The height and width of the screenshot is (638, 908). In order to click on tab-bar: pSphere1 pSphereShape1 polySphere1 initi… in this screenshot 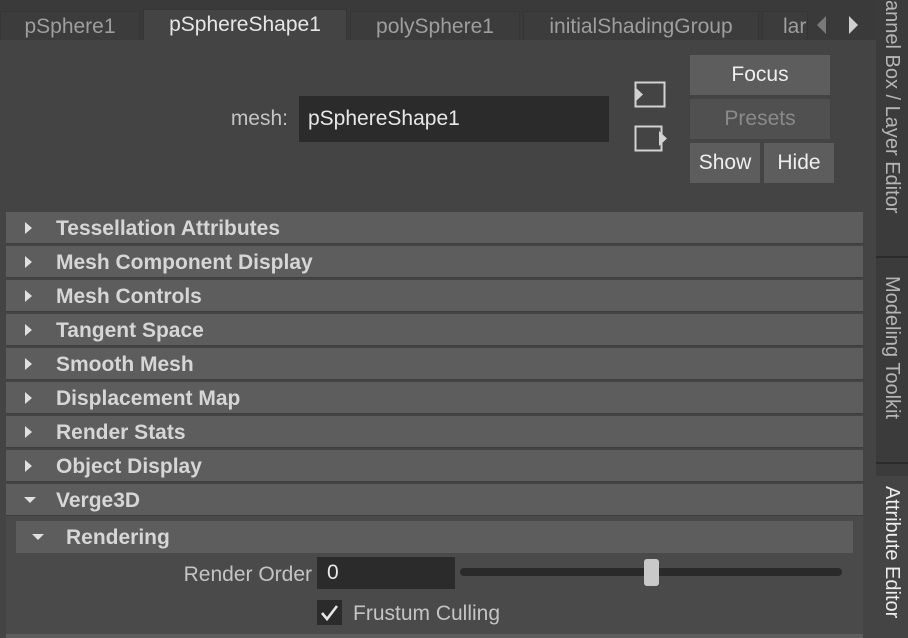, I will do `click(438, 20)`.